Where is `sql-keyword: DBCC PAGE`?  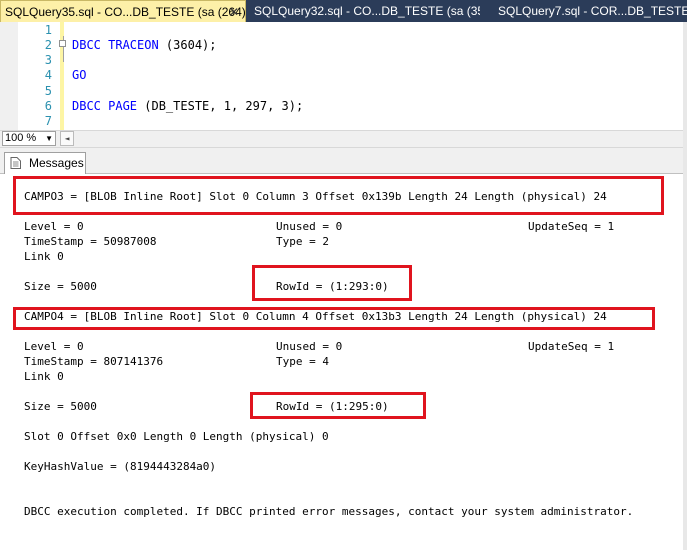
sql-keyword: DBCC PAGE is located at coordinates (105, 106).